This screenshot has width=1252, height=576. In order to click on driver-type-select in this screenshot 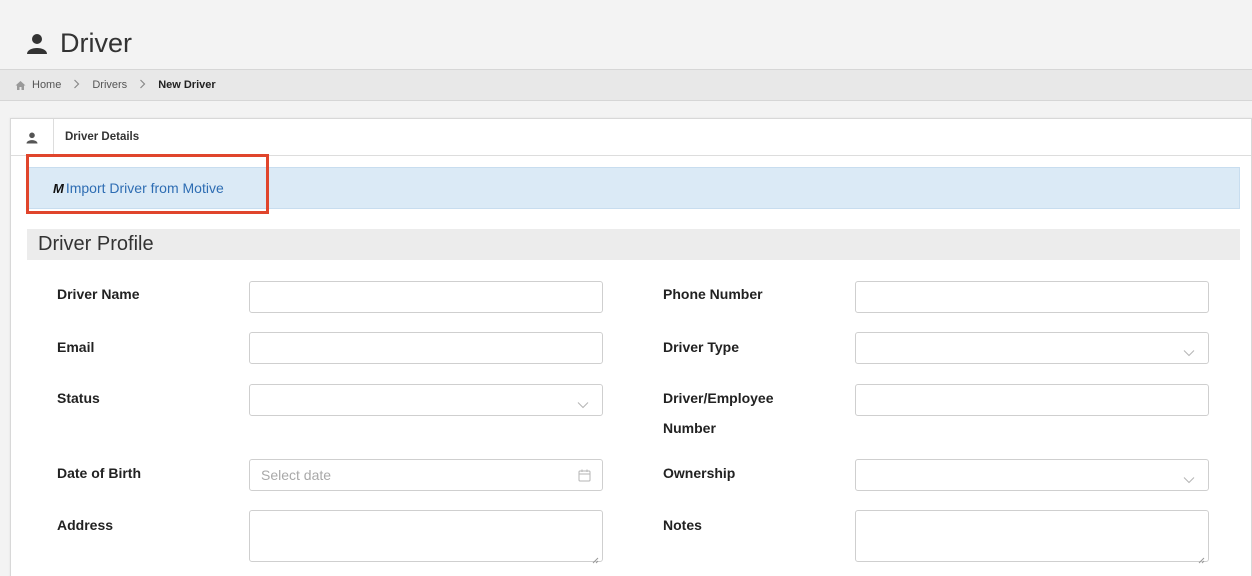, I will do `click(1032, 348)`.